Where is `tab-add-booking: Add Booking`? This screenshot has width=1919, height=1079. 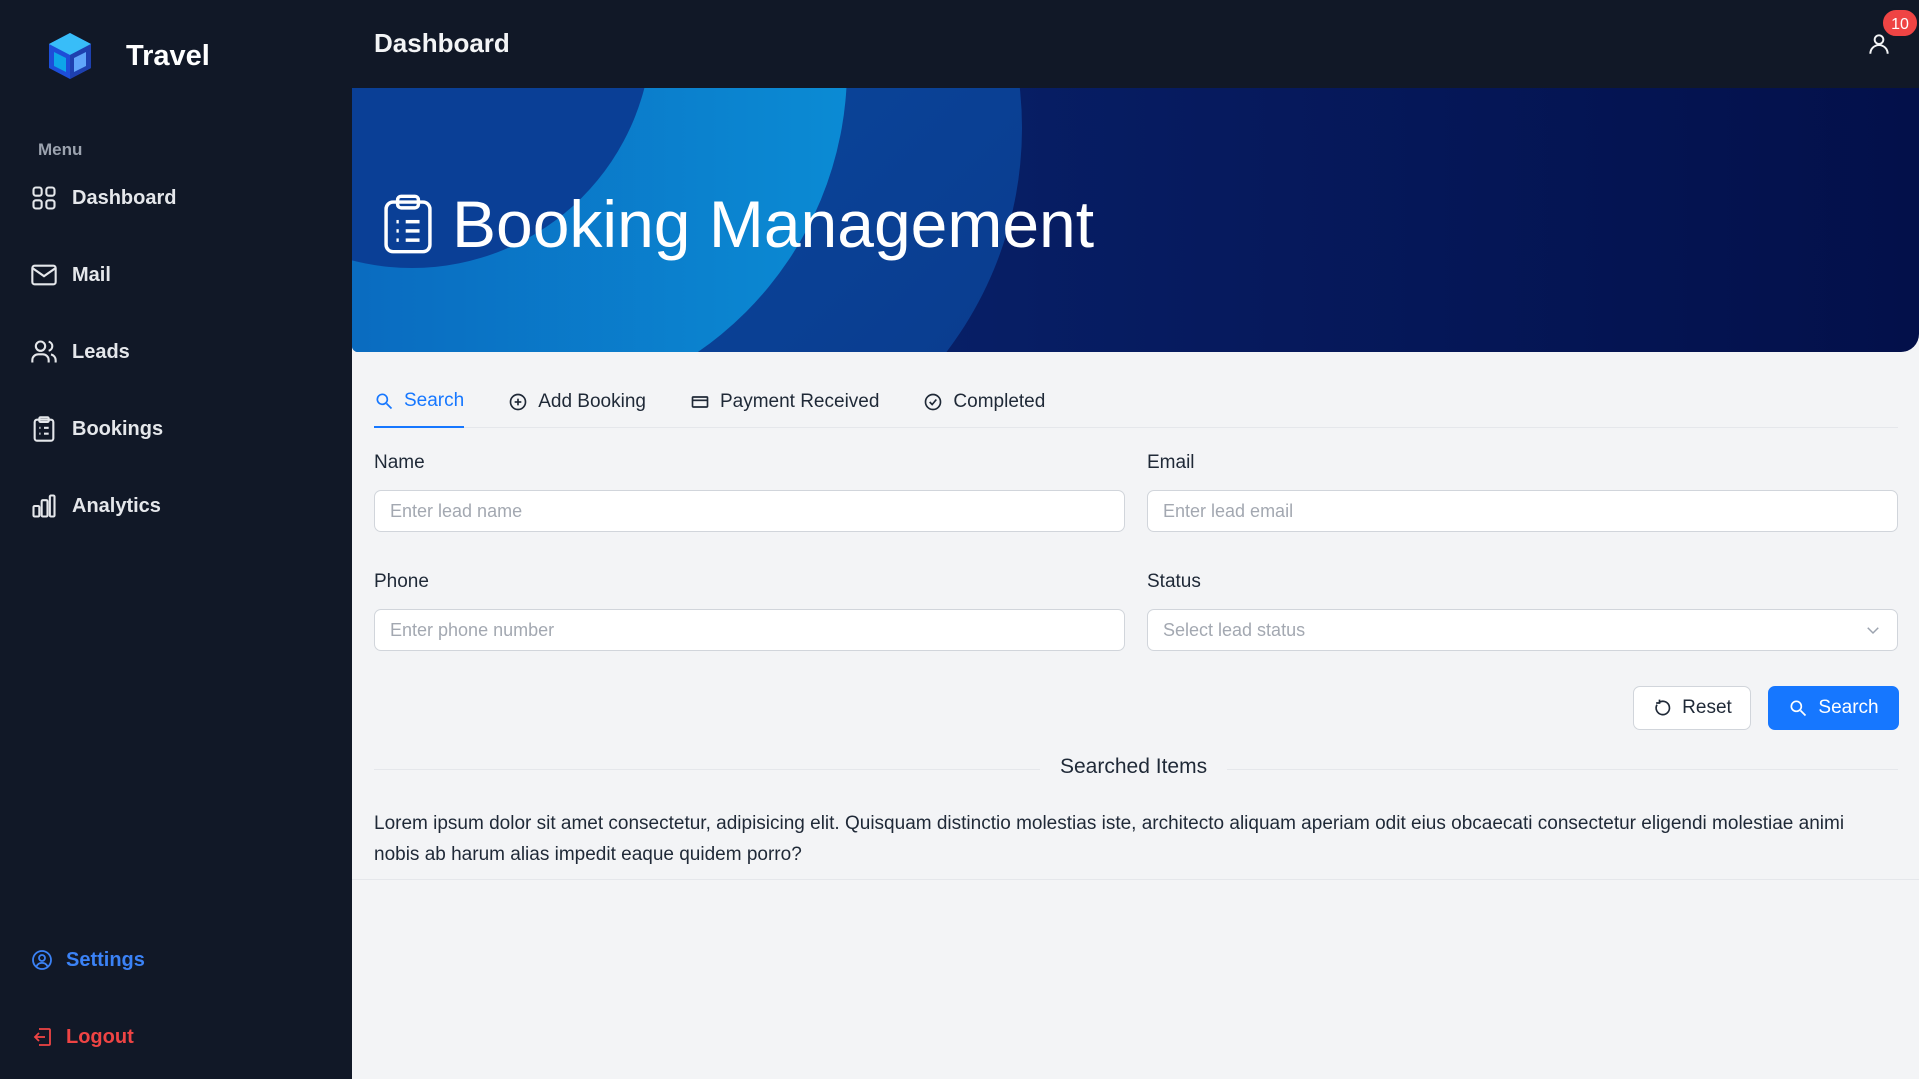
tab-add-booking: Add Booking is located at coordinates (577, 402).